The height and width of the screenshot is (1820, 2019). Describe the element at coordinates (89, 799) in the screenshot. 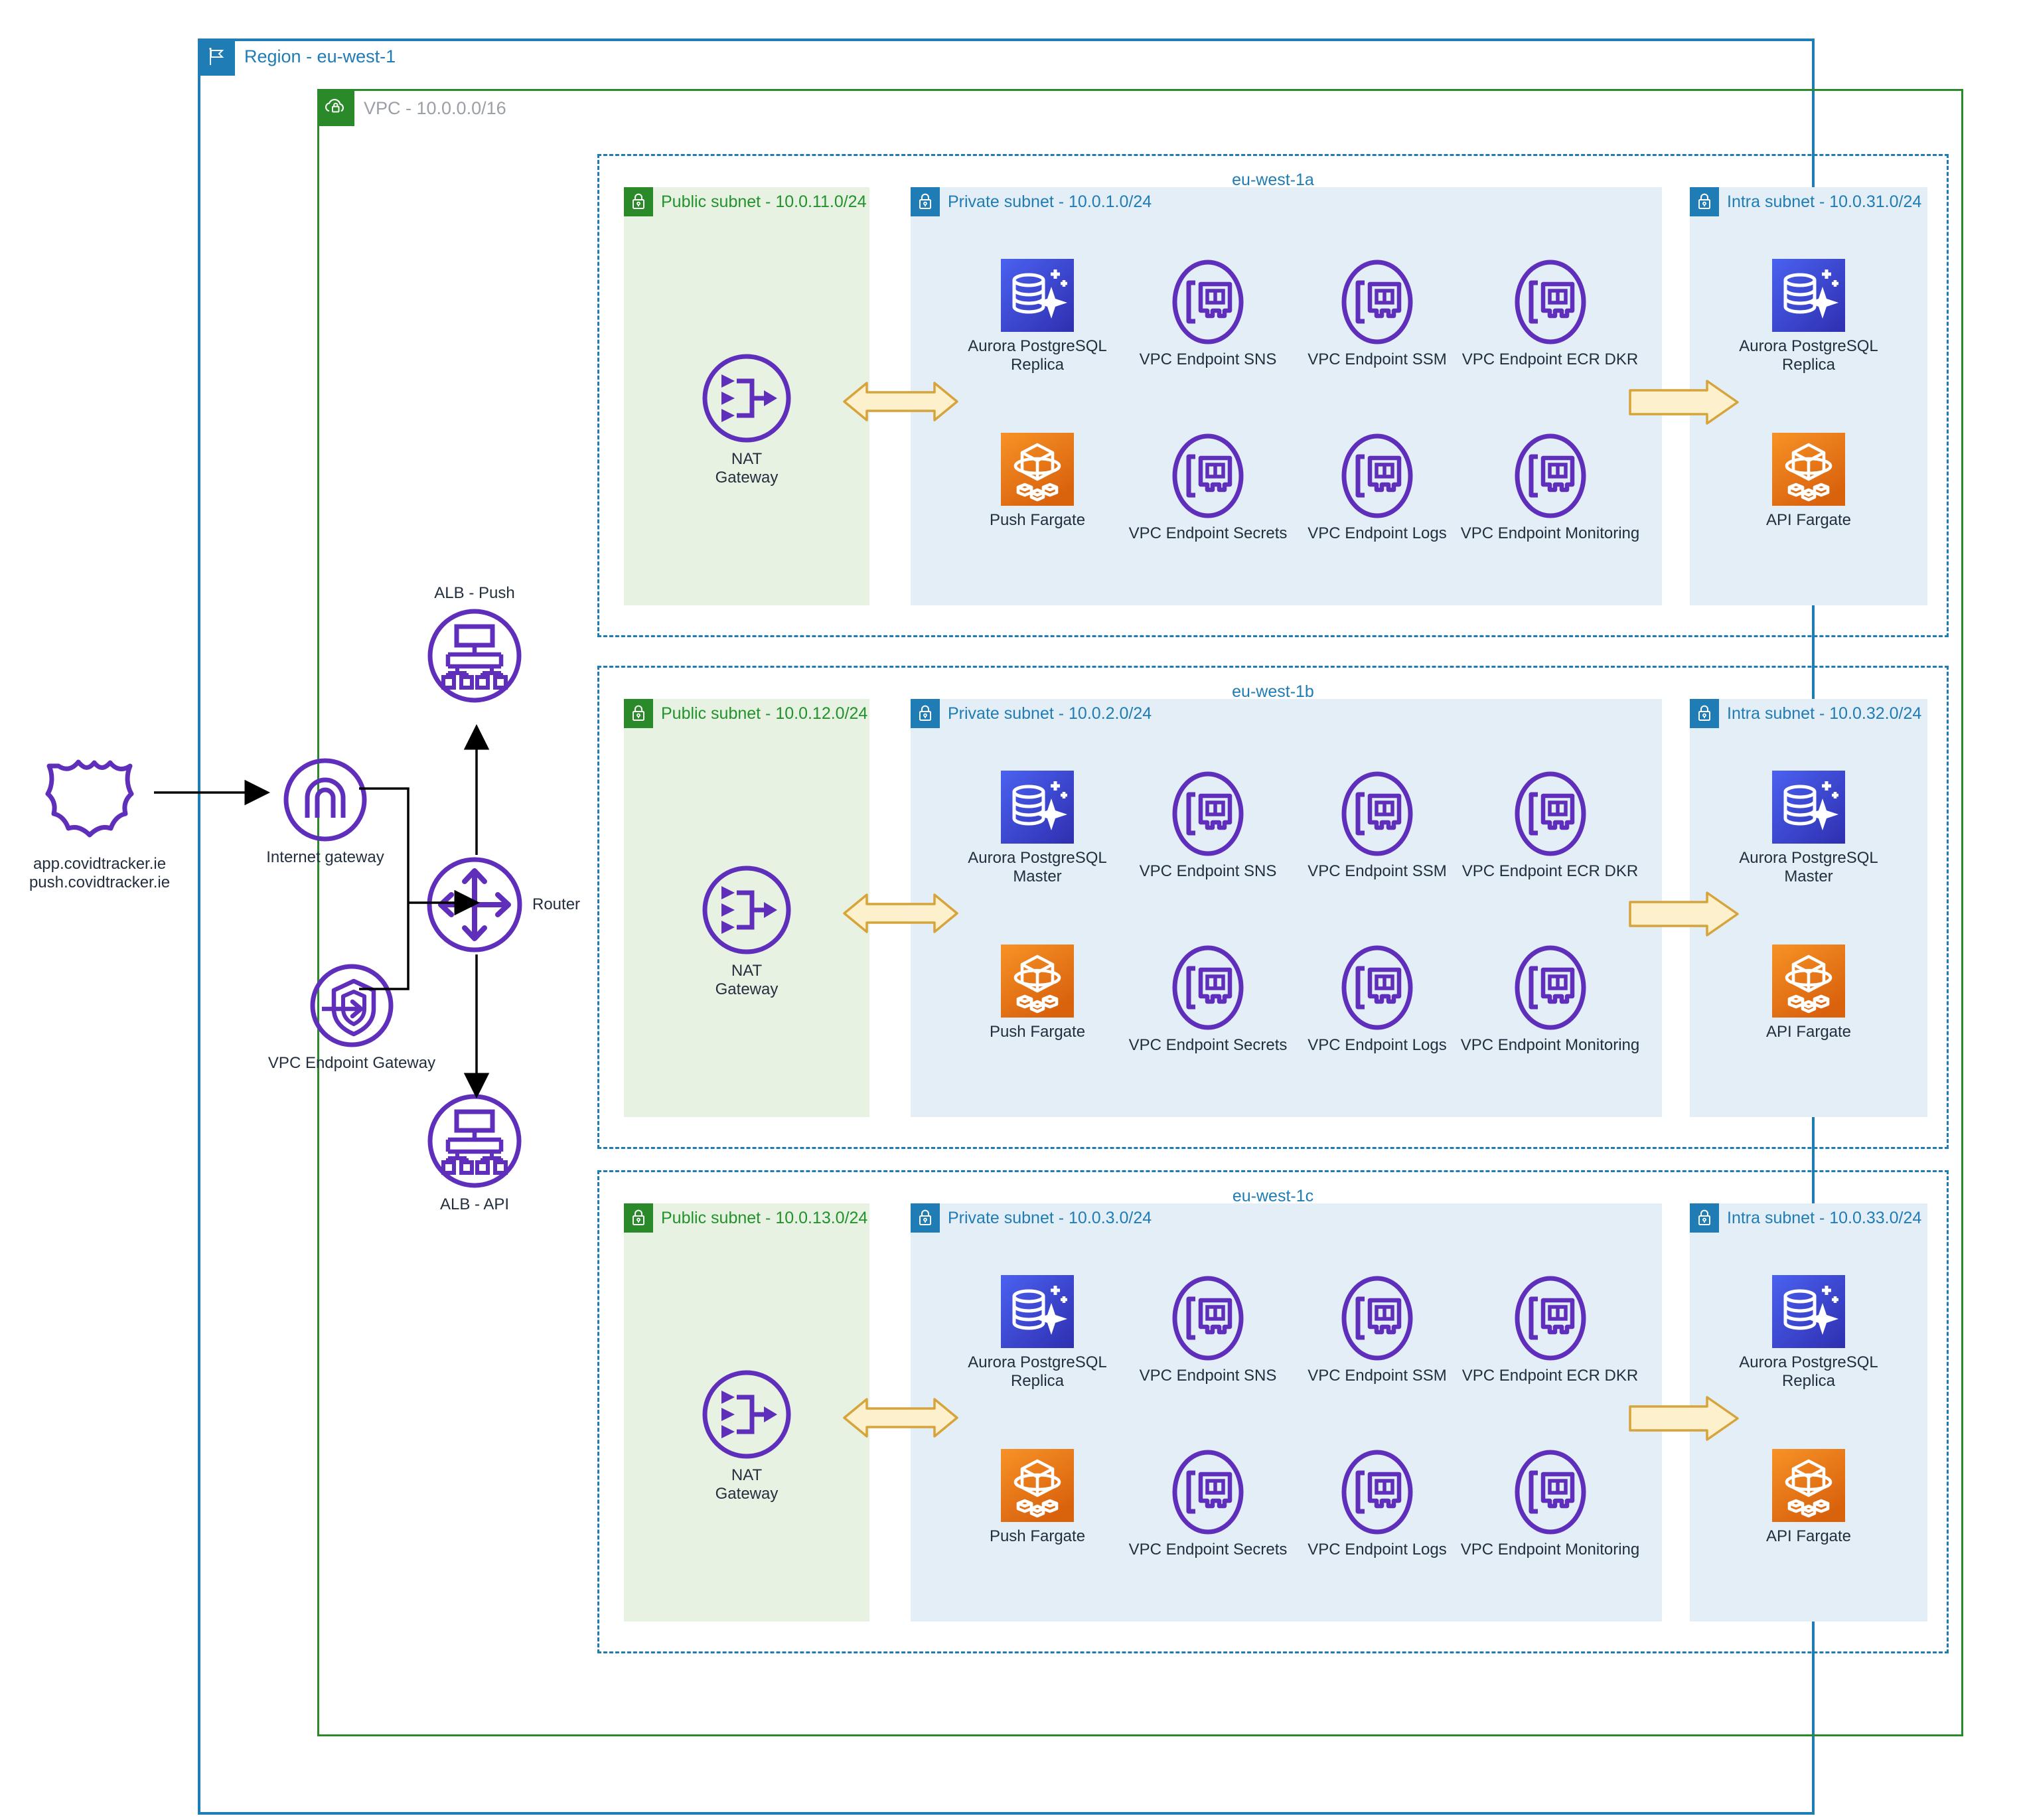

I see `shield-icon` at that location.